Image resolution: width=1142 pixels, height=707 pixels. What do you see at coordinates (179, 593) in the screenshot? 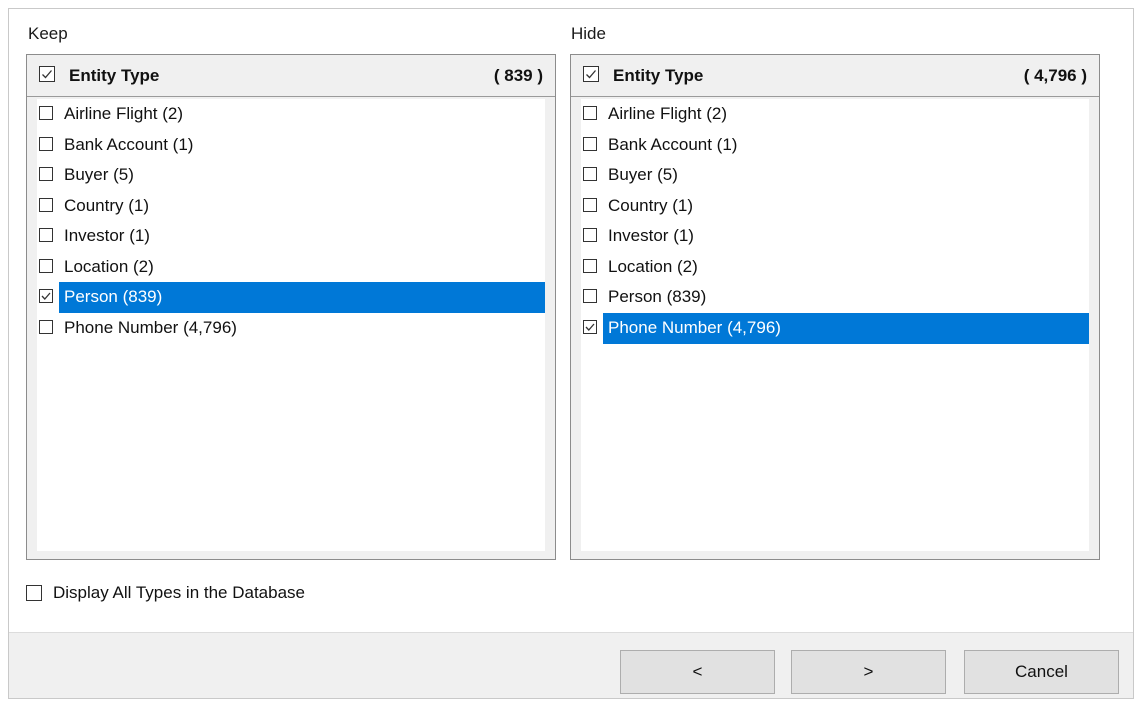
I see `display-all-label: Display All Types in the Database` at bounding box center [179, 593].